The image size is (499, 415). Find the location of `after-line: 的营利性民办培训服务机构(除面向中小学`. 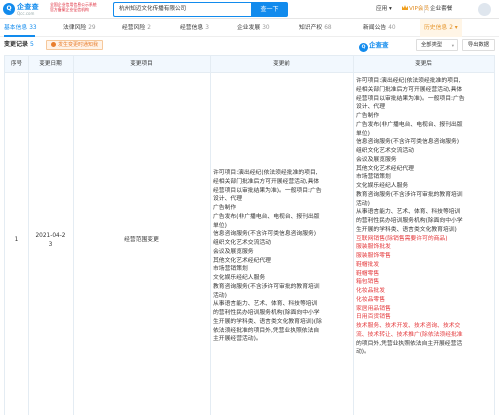

after-line: 的营利性民办培训服务机构(除面向中小学 is located at coordinates (409, 221).